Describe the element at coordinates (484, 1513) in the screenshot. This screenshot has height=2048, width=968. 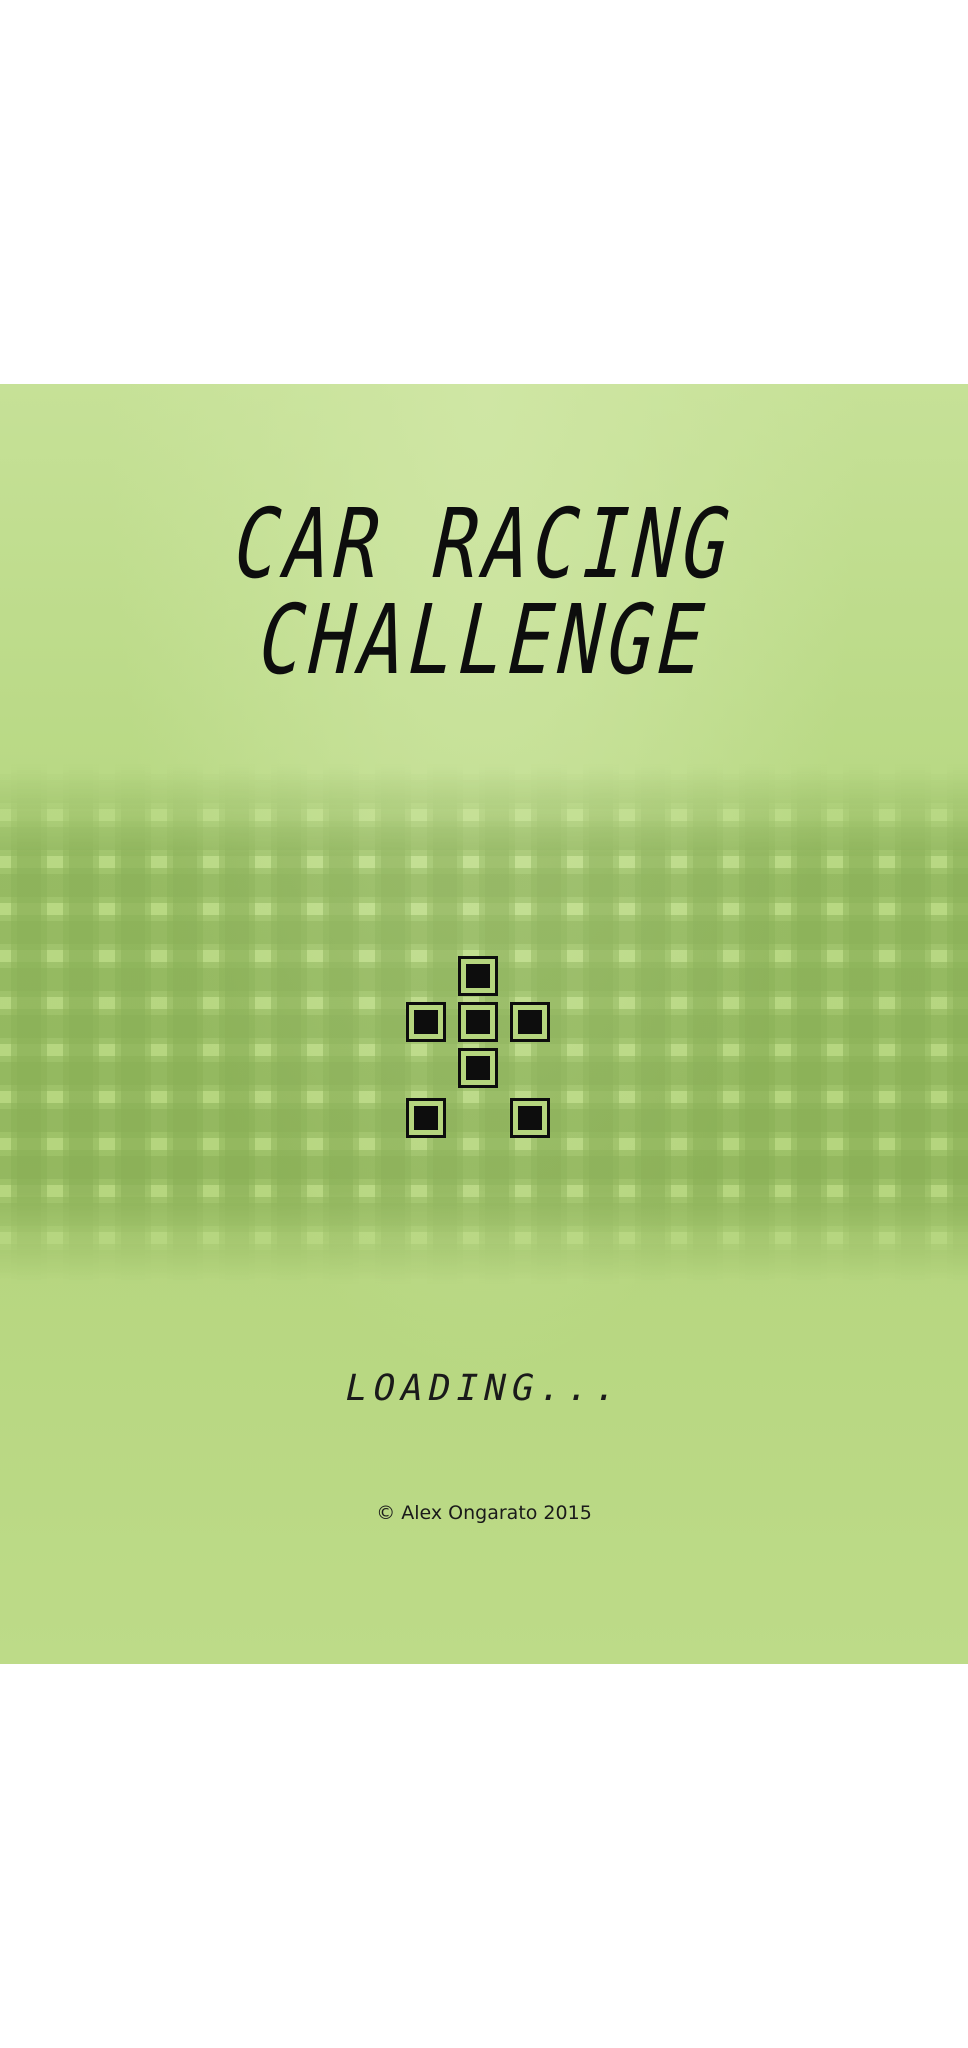
I see `copyright-notice: © Alex Ongarato 2015` at that location.